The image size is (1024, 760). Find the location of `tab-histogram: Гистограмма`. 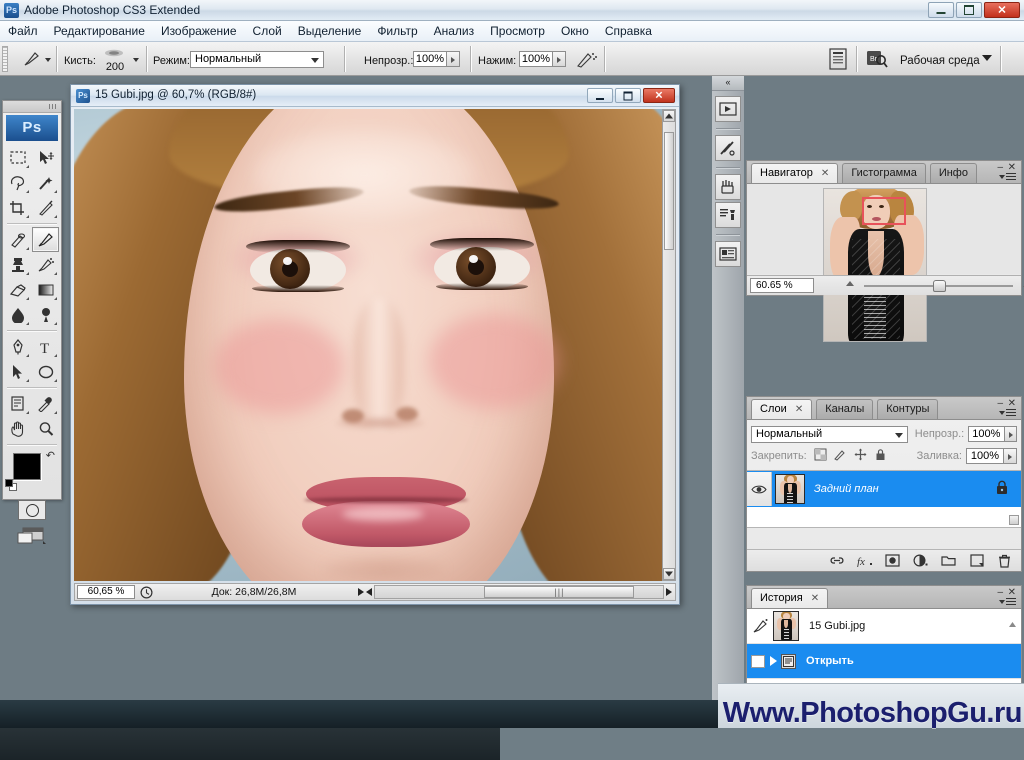

tab-histogram: Гистограмма is located at coordinates (884, 173).